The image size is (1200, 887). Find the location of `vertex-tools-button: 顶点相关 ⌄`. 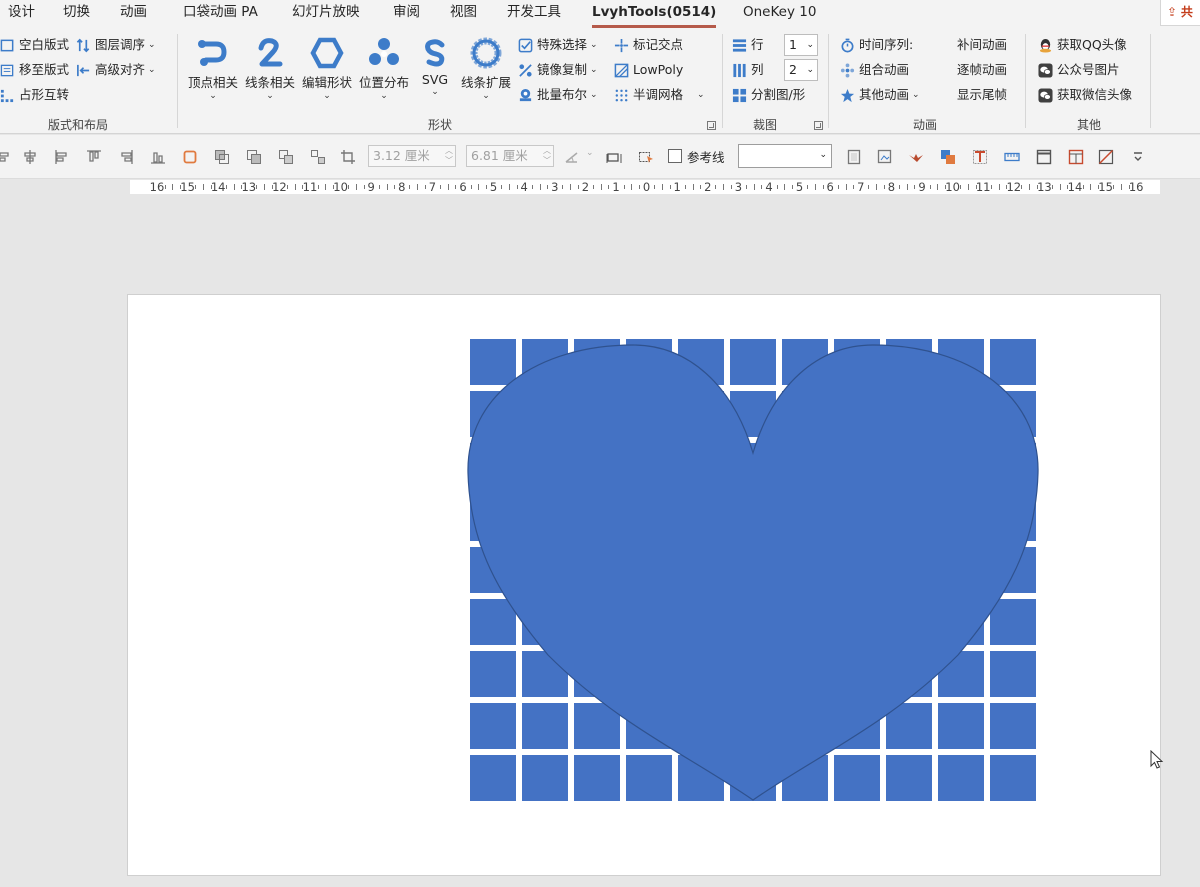

vertex-tools-button: 顶点相关 ⌄ is located at coordinates (213, 73).